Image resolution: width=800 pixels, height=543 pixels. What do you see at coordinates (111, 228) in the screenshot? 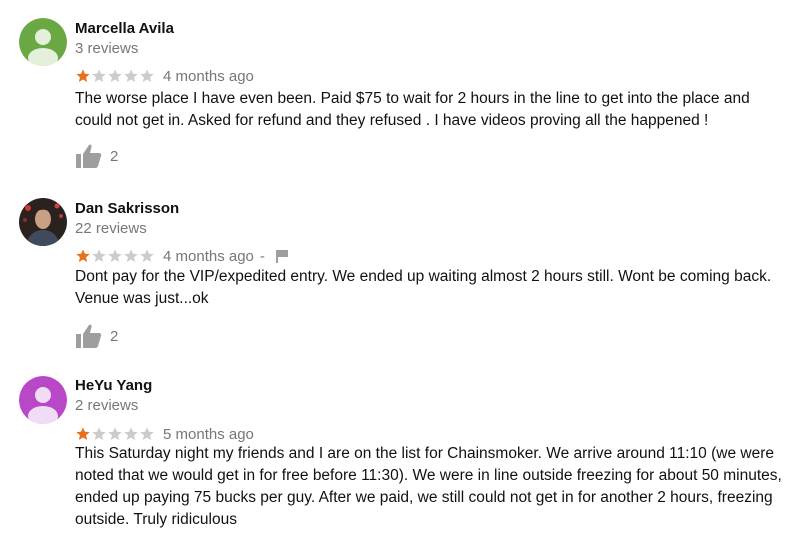
I see `review-count: 22 reviews` at bounding box center [111, 228].